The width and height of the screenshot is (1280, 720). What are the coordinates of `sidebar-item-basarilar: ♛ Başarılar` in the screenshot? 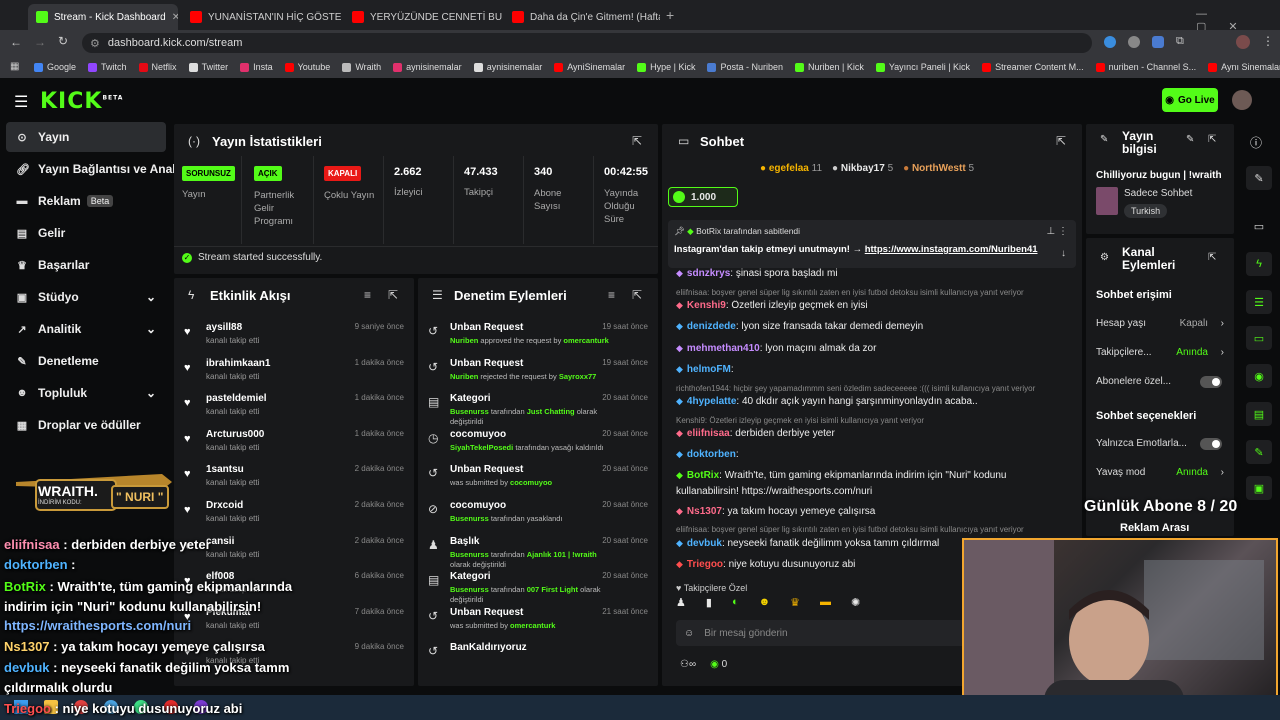 It's located at (86, 265).